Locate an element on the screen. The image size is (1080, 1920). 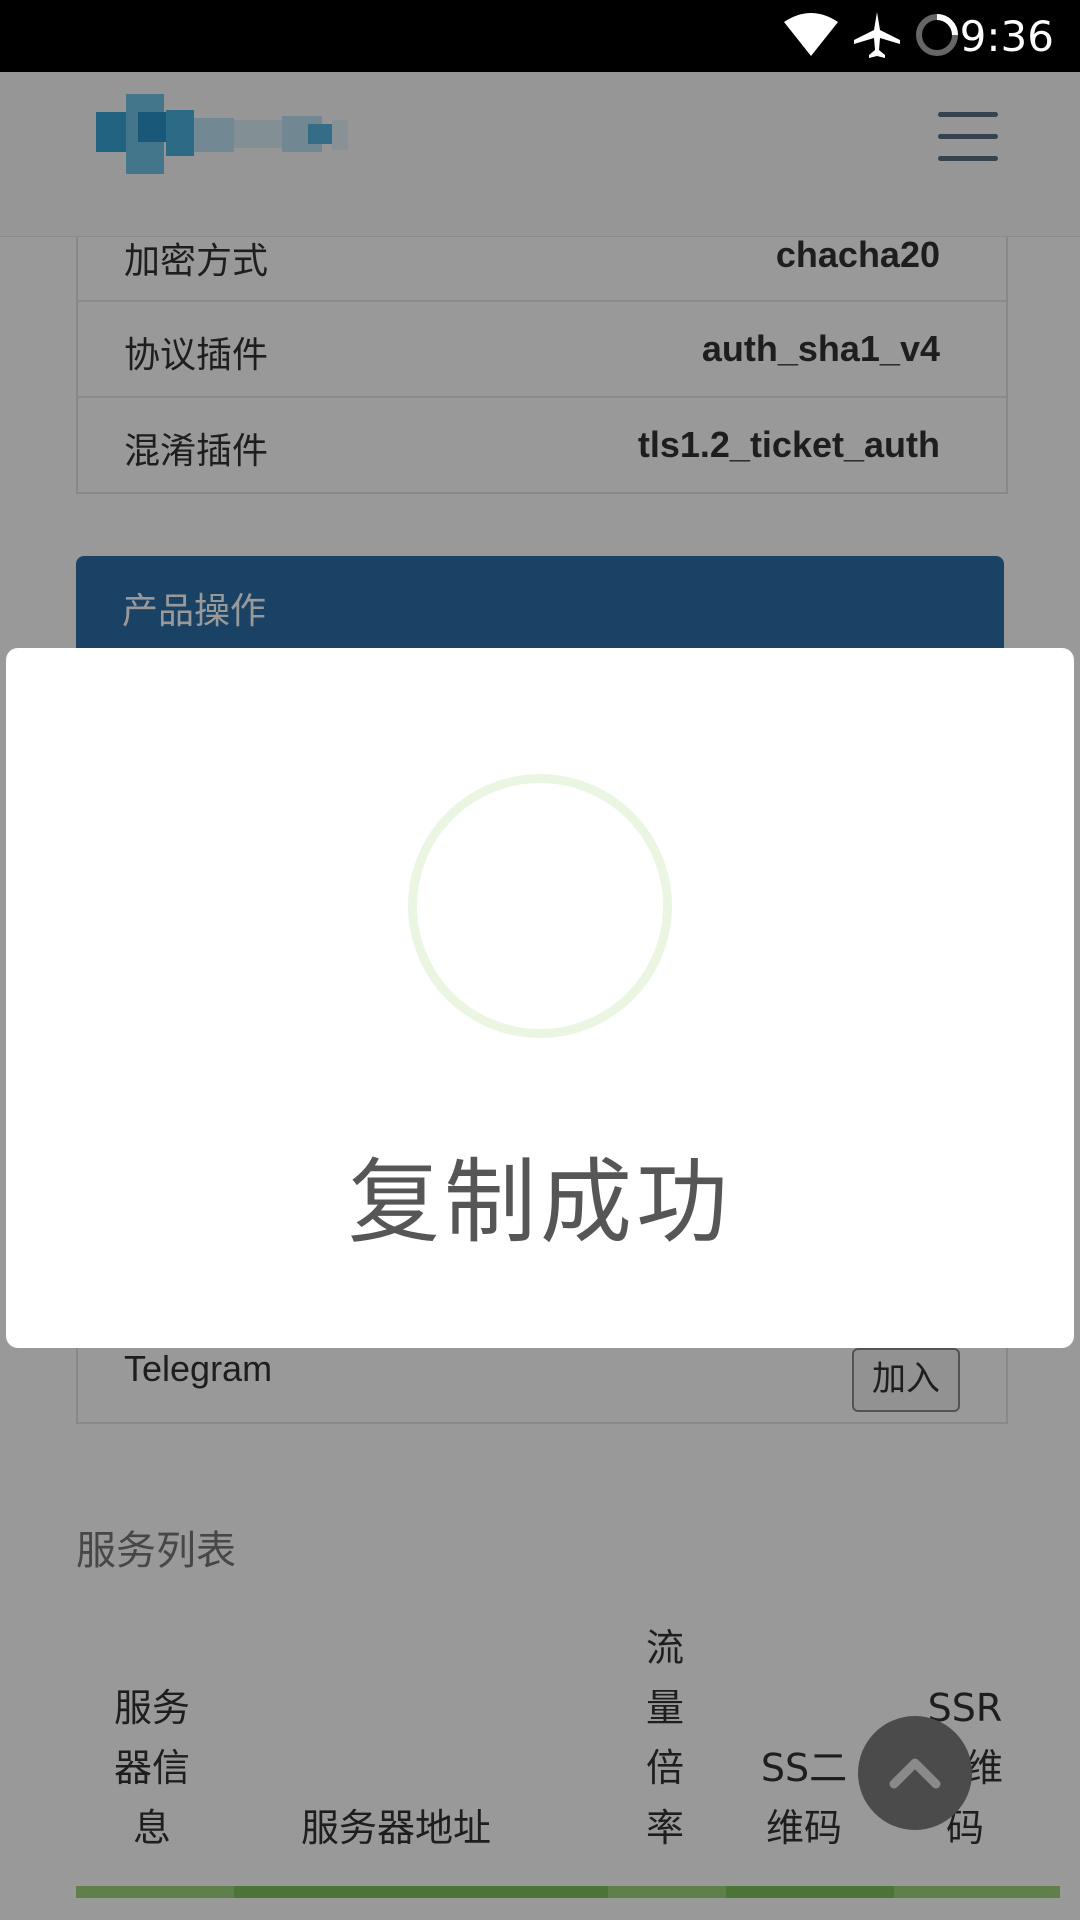
dialog-message: 复制成功 is located at coordinates (539, 1202).